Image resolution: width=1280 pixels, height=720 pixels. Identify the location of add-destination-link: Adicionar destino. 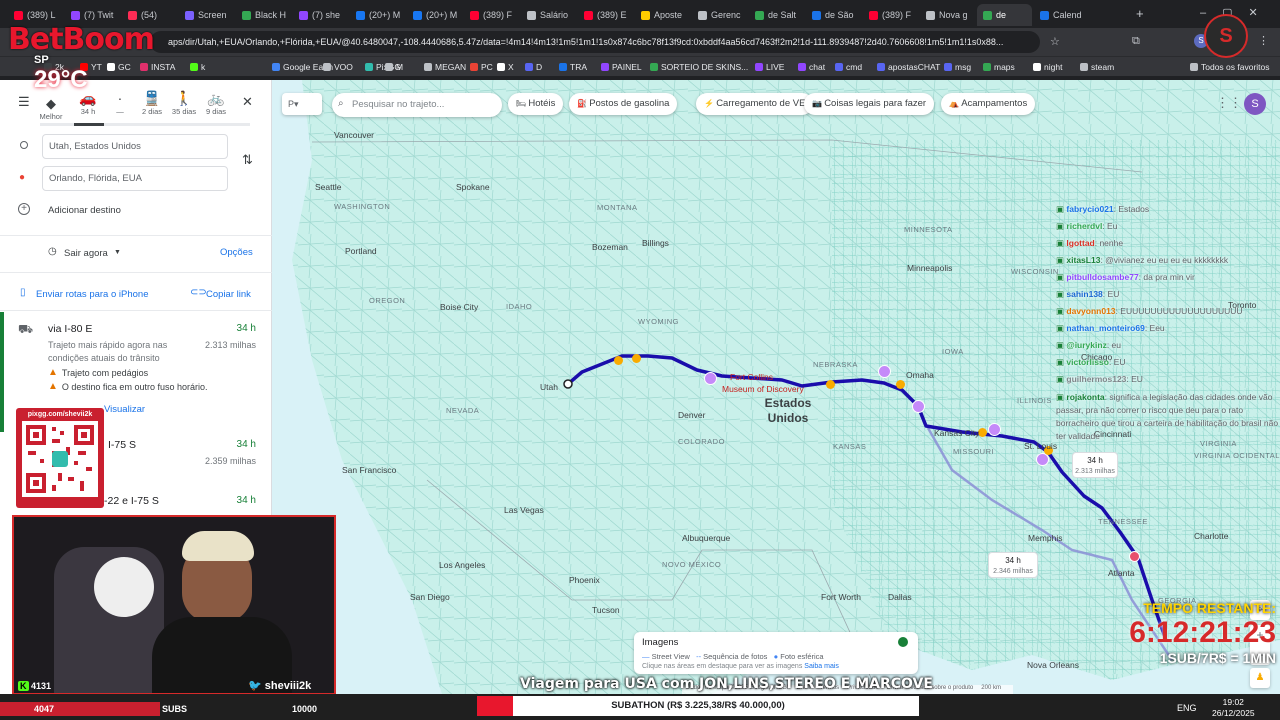
(84, 210).